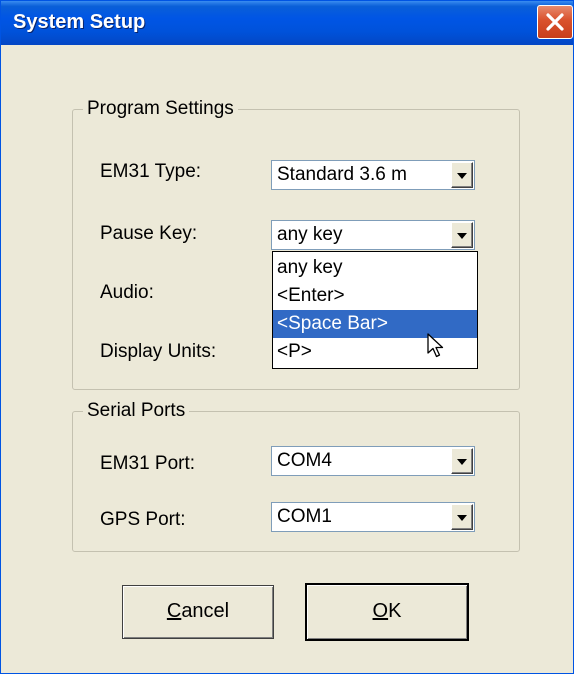 This screenshot has width=574, height=674. What do you see at coordinates (174, 611) in the screenshot?
I see `cancel-mnemonic: C` at bounding box center [174, 611].